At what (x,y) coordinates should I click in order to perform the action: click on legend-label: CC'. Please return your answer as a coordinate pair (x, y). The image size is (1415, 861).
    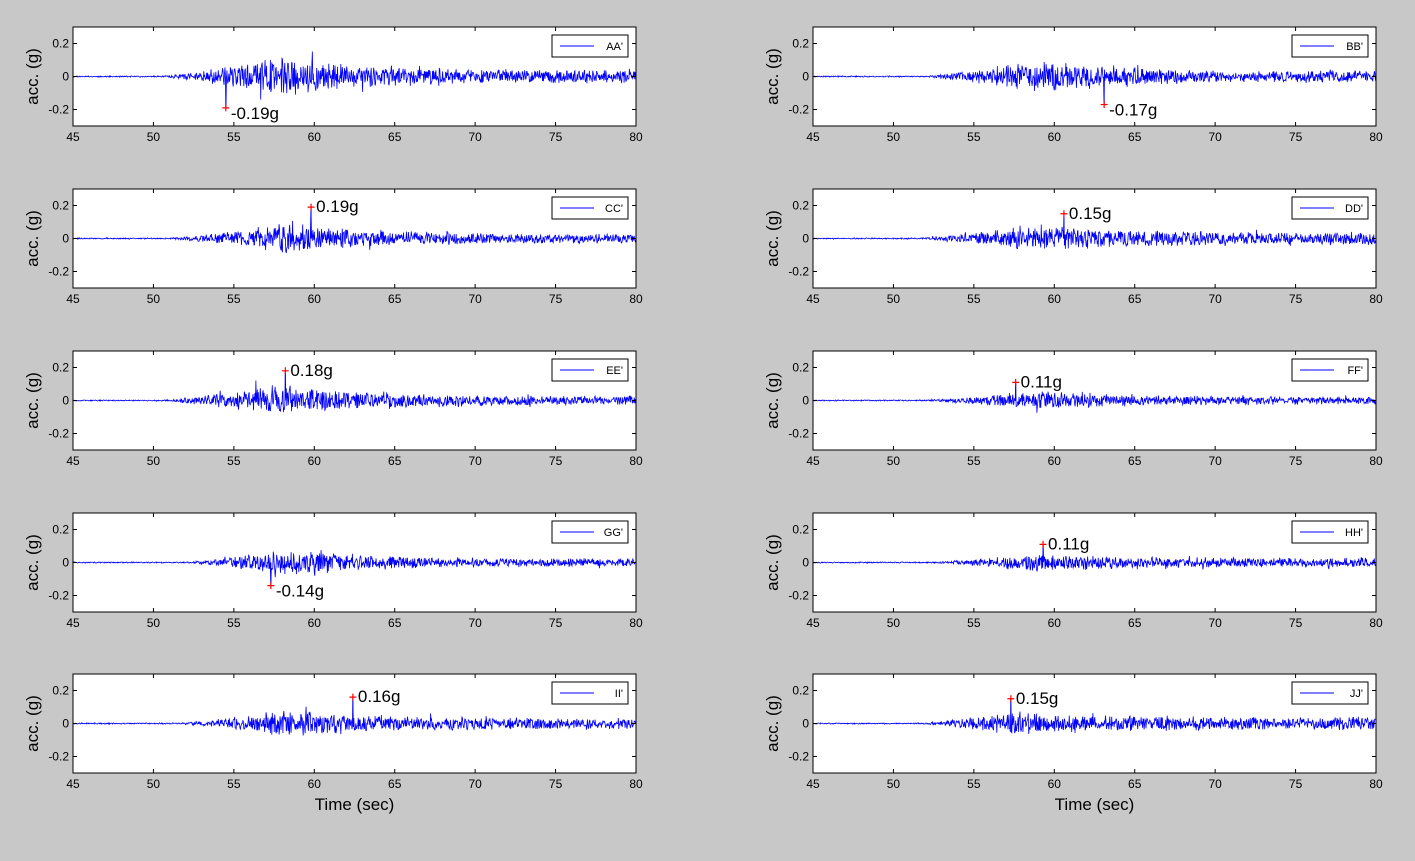
    Looking at the image, I should click on (614, 209).